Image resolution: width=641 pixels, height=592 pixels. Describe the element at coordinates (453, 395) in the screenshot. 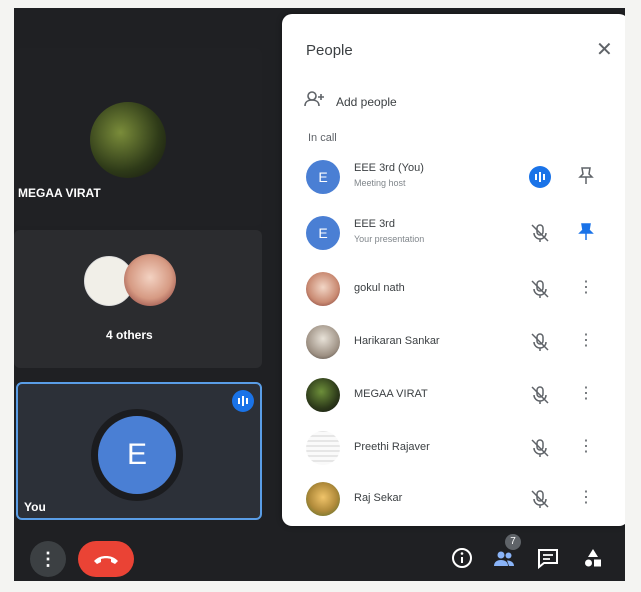

I see `participant-row: MEGAA VIRAT ⋮` at that location.